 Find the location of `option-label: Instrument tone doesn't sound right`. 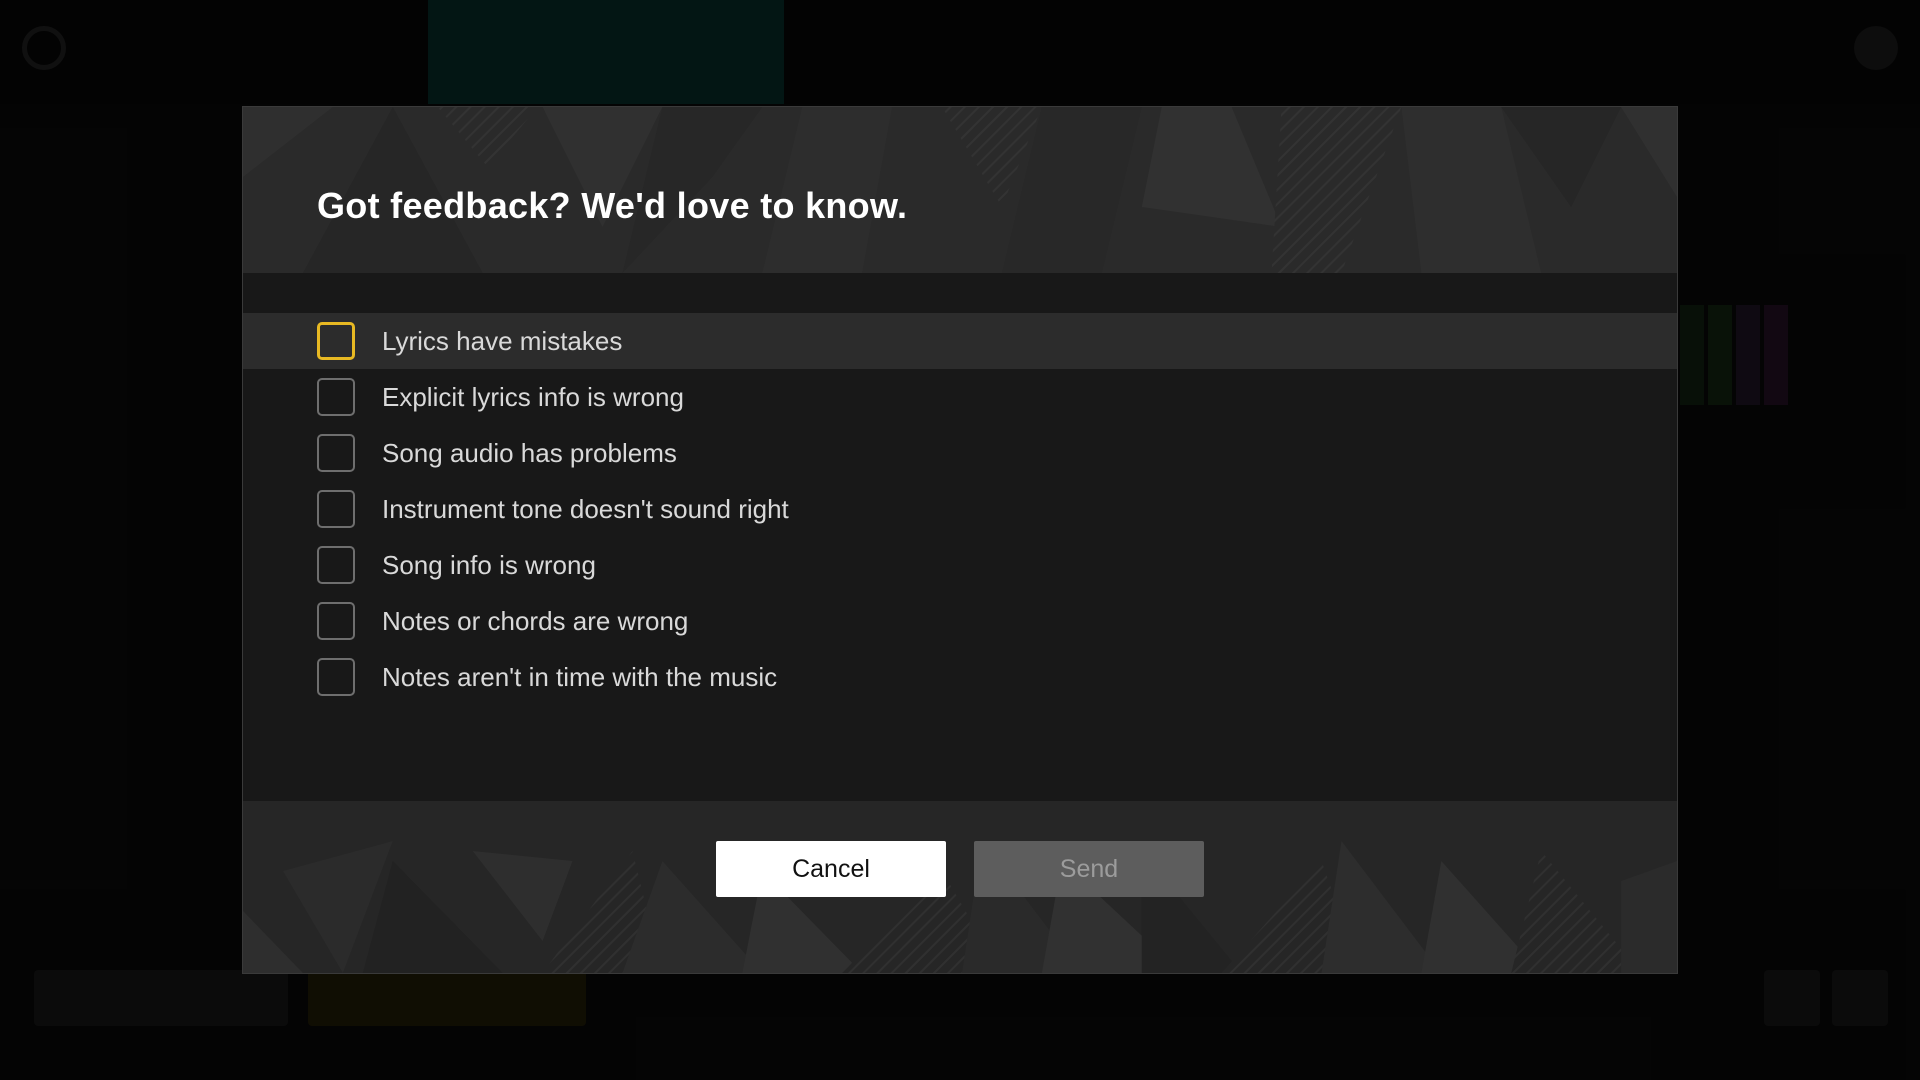

option-label: Instrument tone doesn't sound right is located at coordinates (585, 508).